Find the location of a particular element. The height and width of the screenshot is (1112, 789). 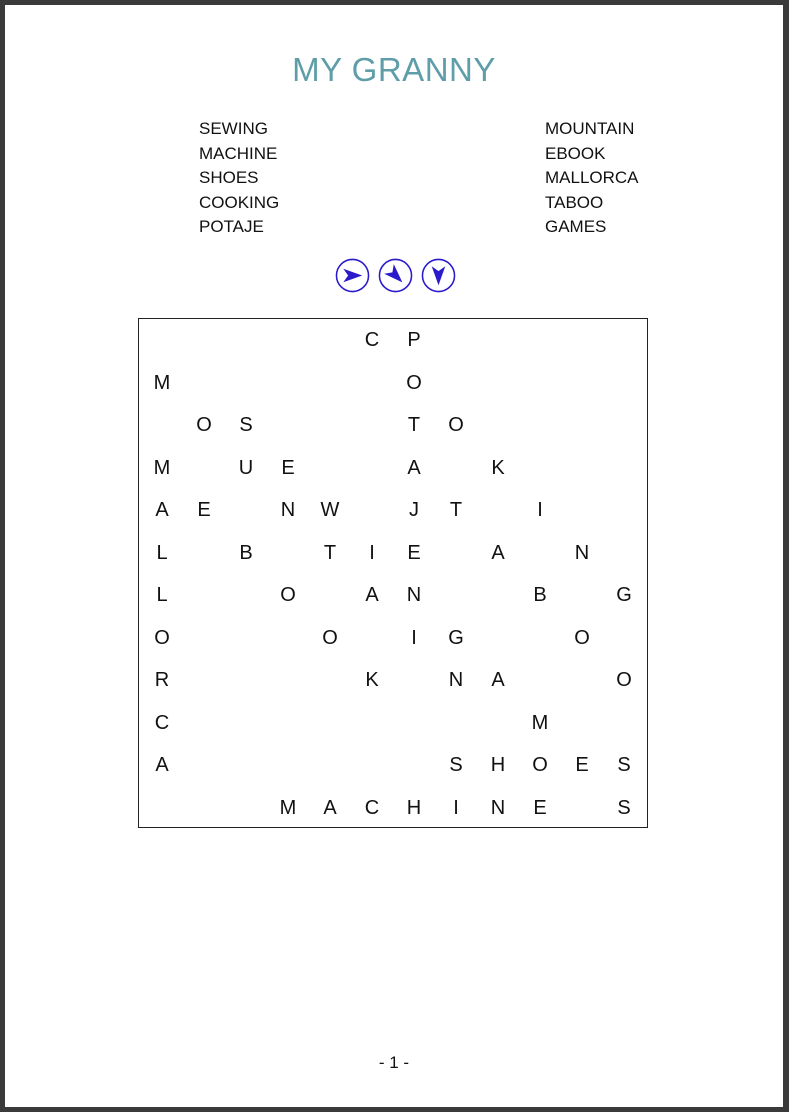

grid-cell: J is located at coordinates (414, 510).